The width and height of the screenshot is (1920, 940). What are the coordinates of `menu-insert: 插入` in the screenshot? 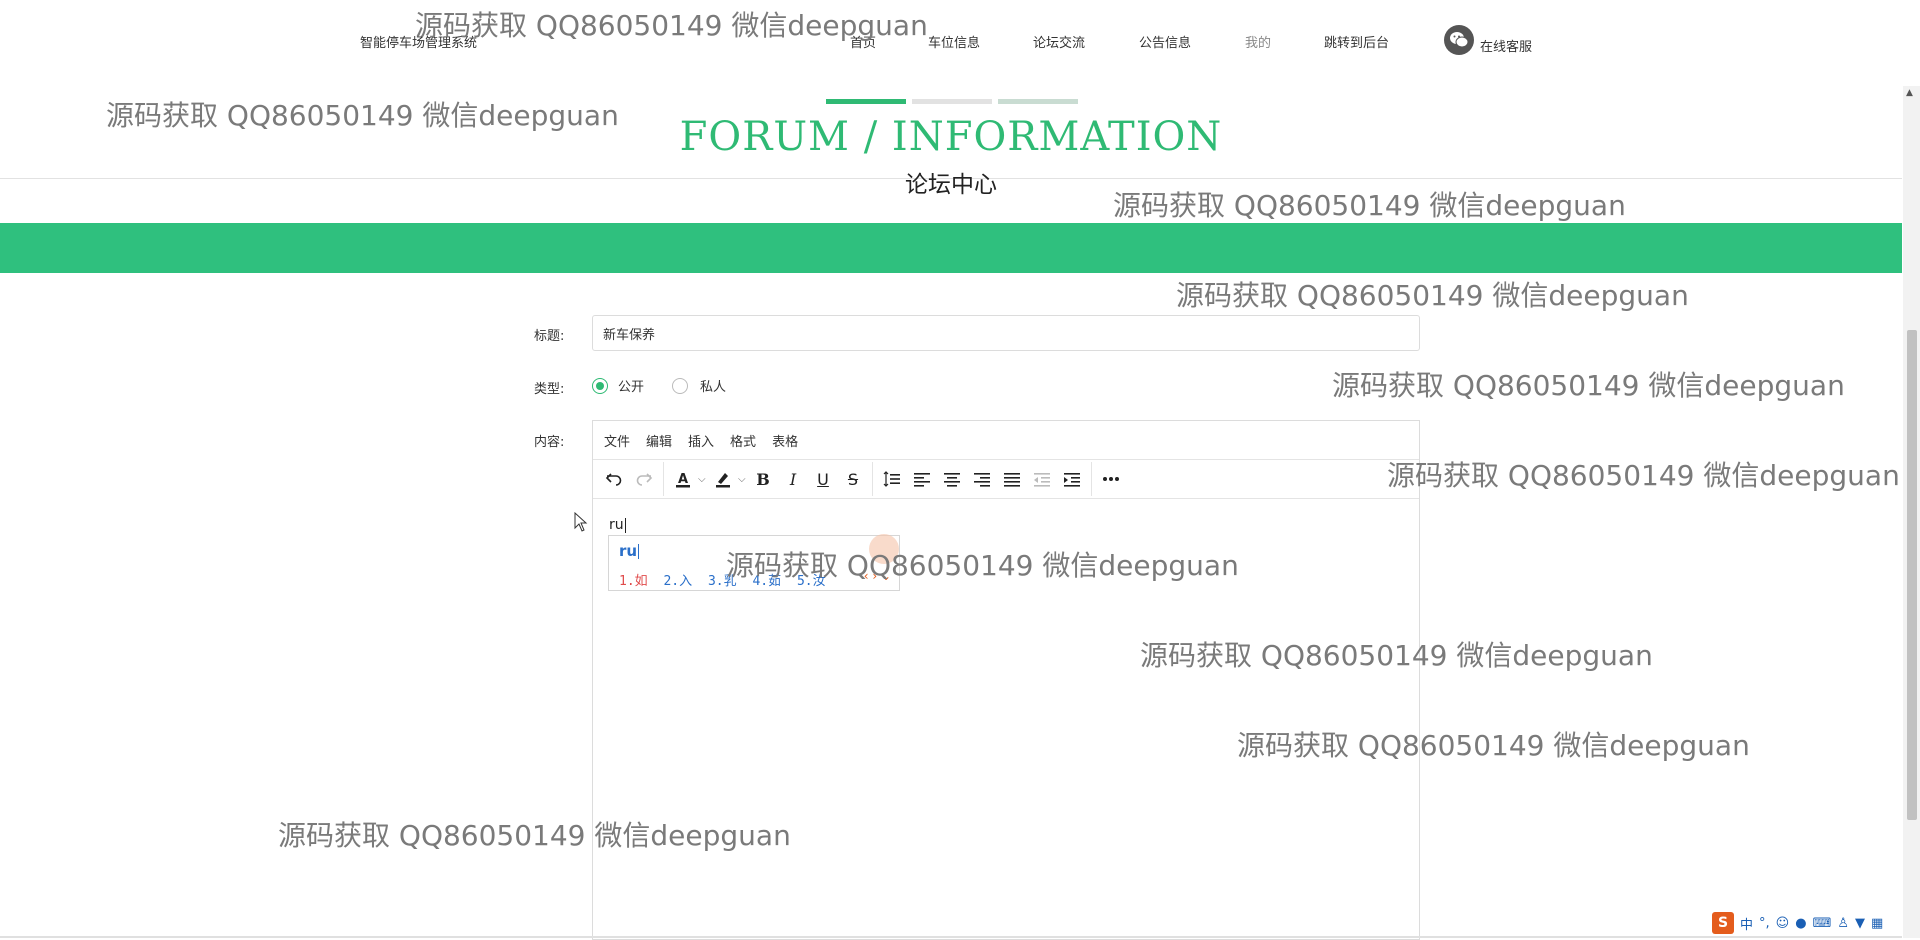 It's located at (701, 440).